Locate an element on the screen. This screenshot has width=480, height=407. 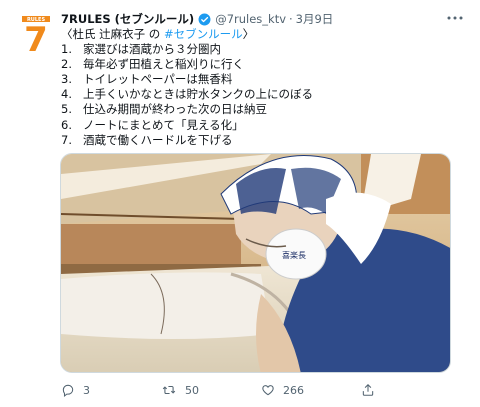
like-button: 266 is located at coordinates (311, 390).